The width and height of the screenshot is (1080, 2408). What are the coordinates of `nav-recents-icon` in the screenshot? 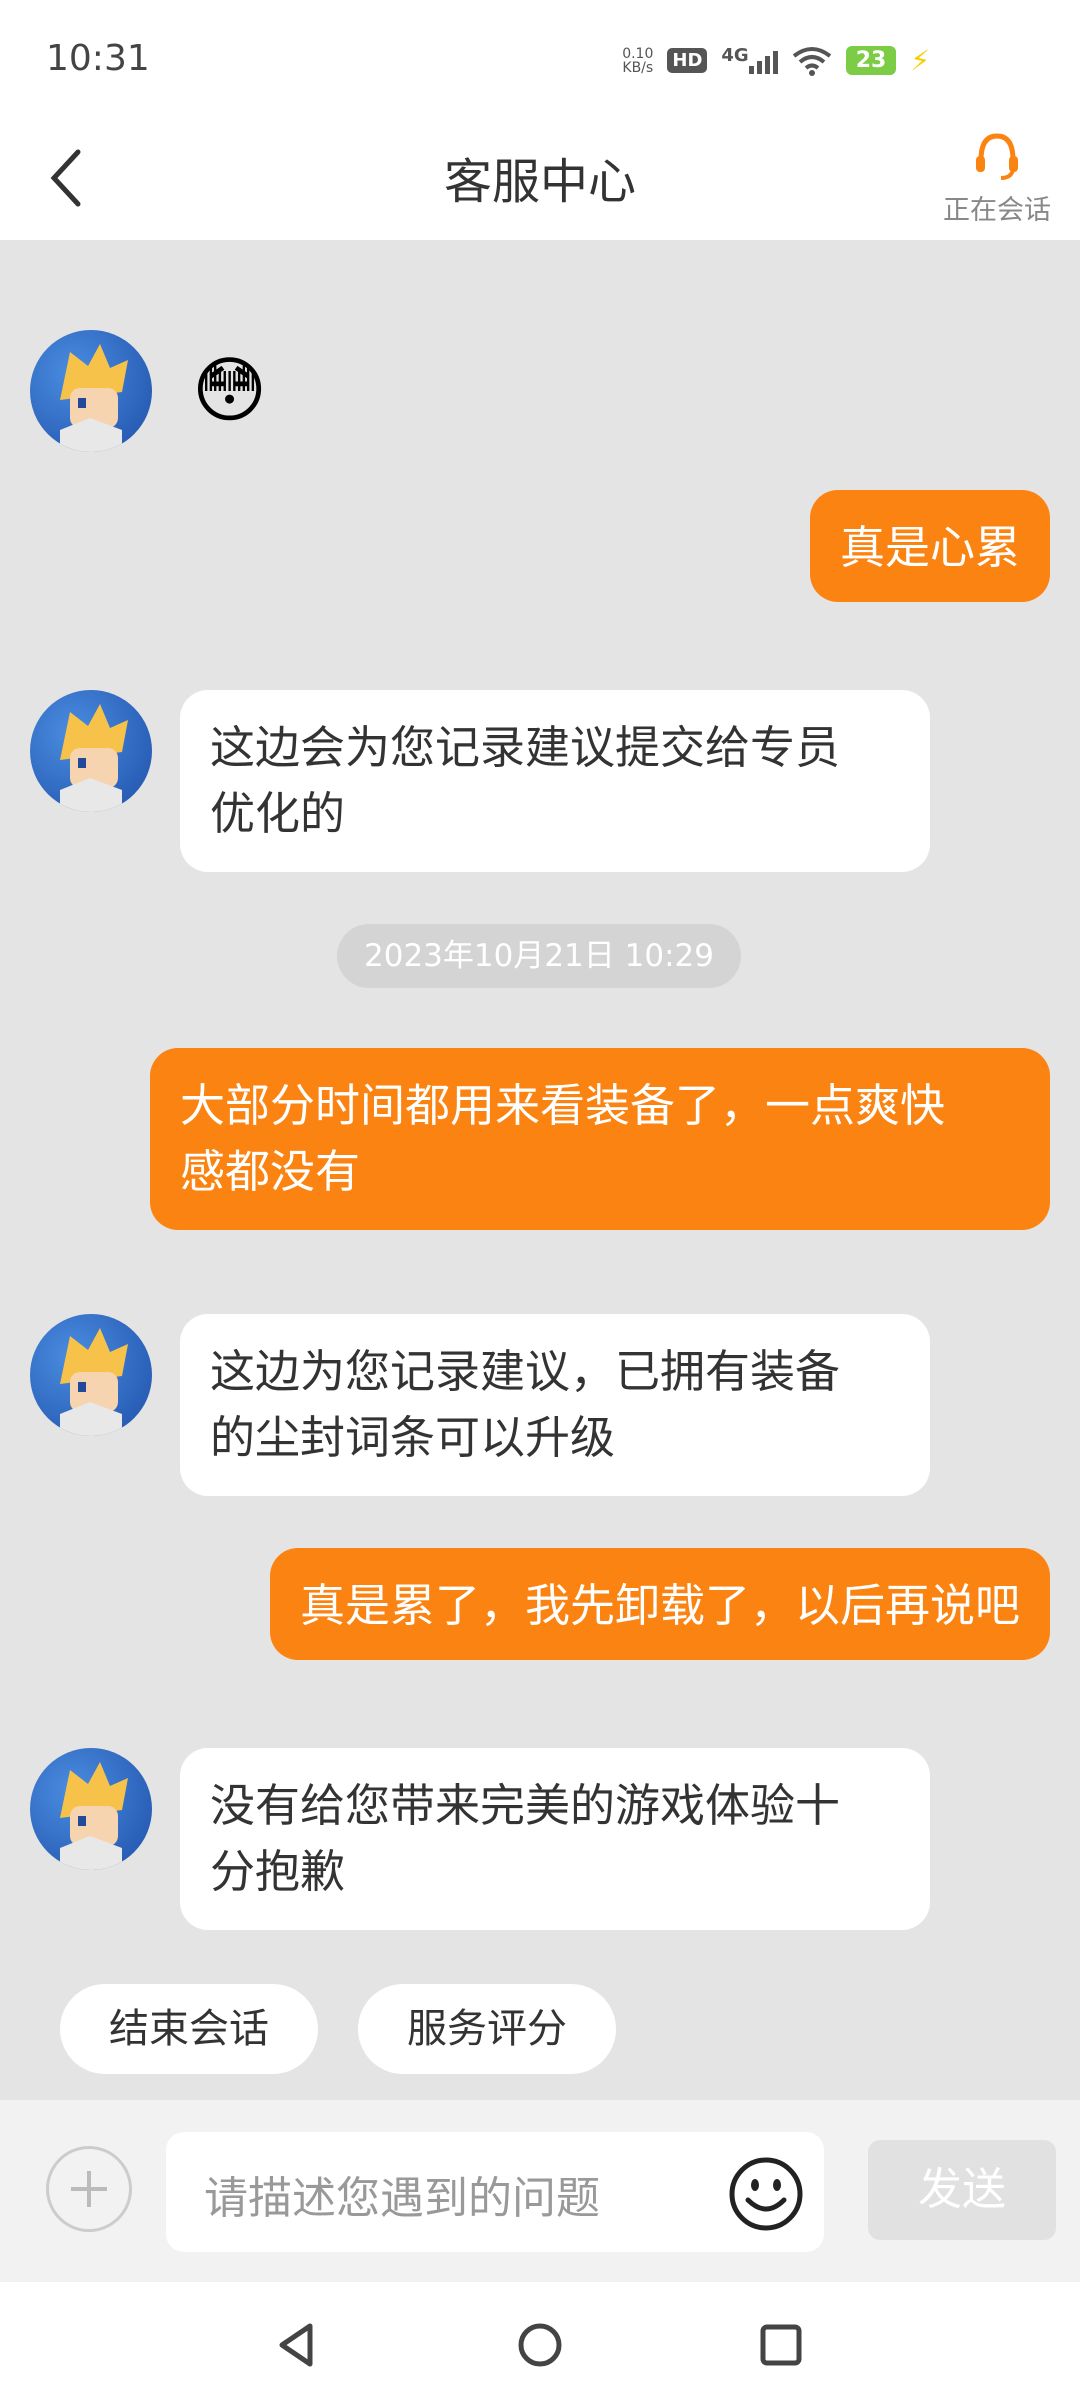 It's located at (781, 2345).